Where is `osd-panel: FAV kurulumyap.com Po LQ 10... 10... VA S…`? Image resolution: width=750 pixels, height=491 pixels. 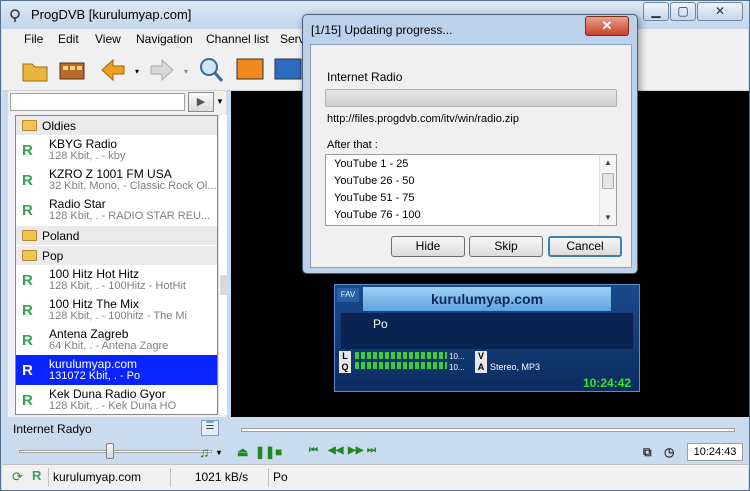
osd-panel: FAV kurulumyap.com Po LQ 10... 10... VA S… is located at coordinates (487, 338).